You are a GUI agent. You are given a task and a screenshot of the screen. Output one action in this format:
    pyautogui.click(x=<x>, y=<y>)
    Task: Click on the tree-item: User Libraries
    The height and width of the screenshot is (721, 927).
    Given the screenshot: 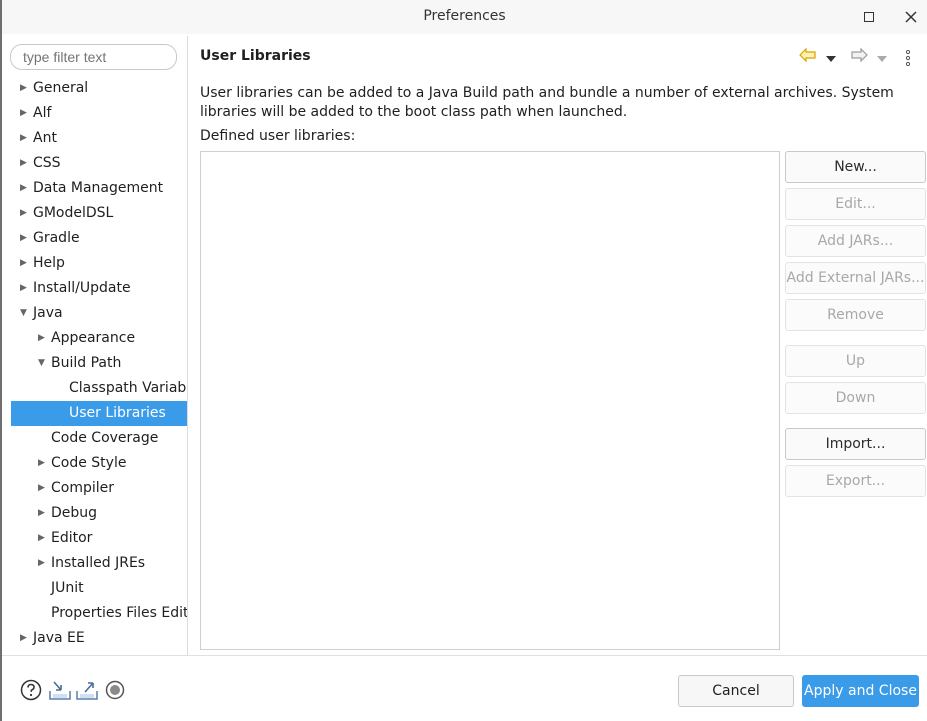 What is the action you would take?
    pyautogui.click(x=99, y=413)
    